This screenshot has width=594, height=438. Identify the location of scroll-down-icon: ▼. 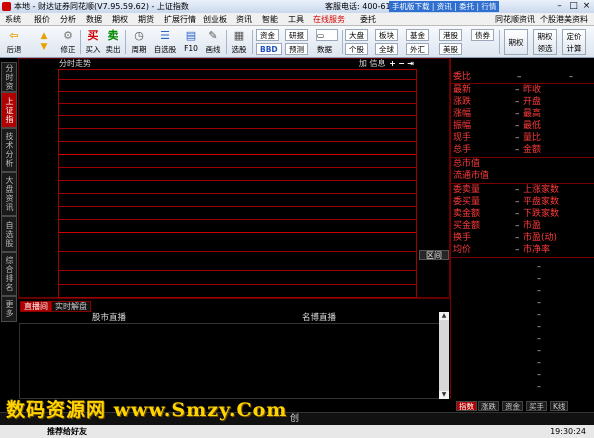
(444, 395).